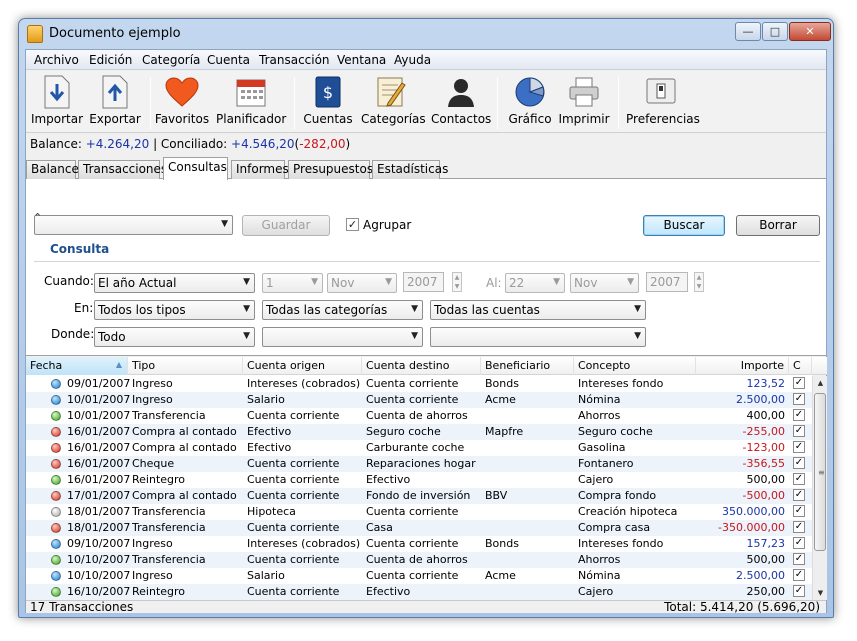 This screenshot has height=641, width=857. I want to click on to-year-field: 2007, so click(667, 282).